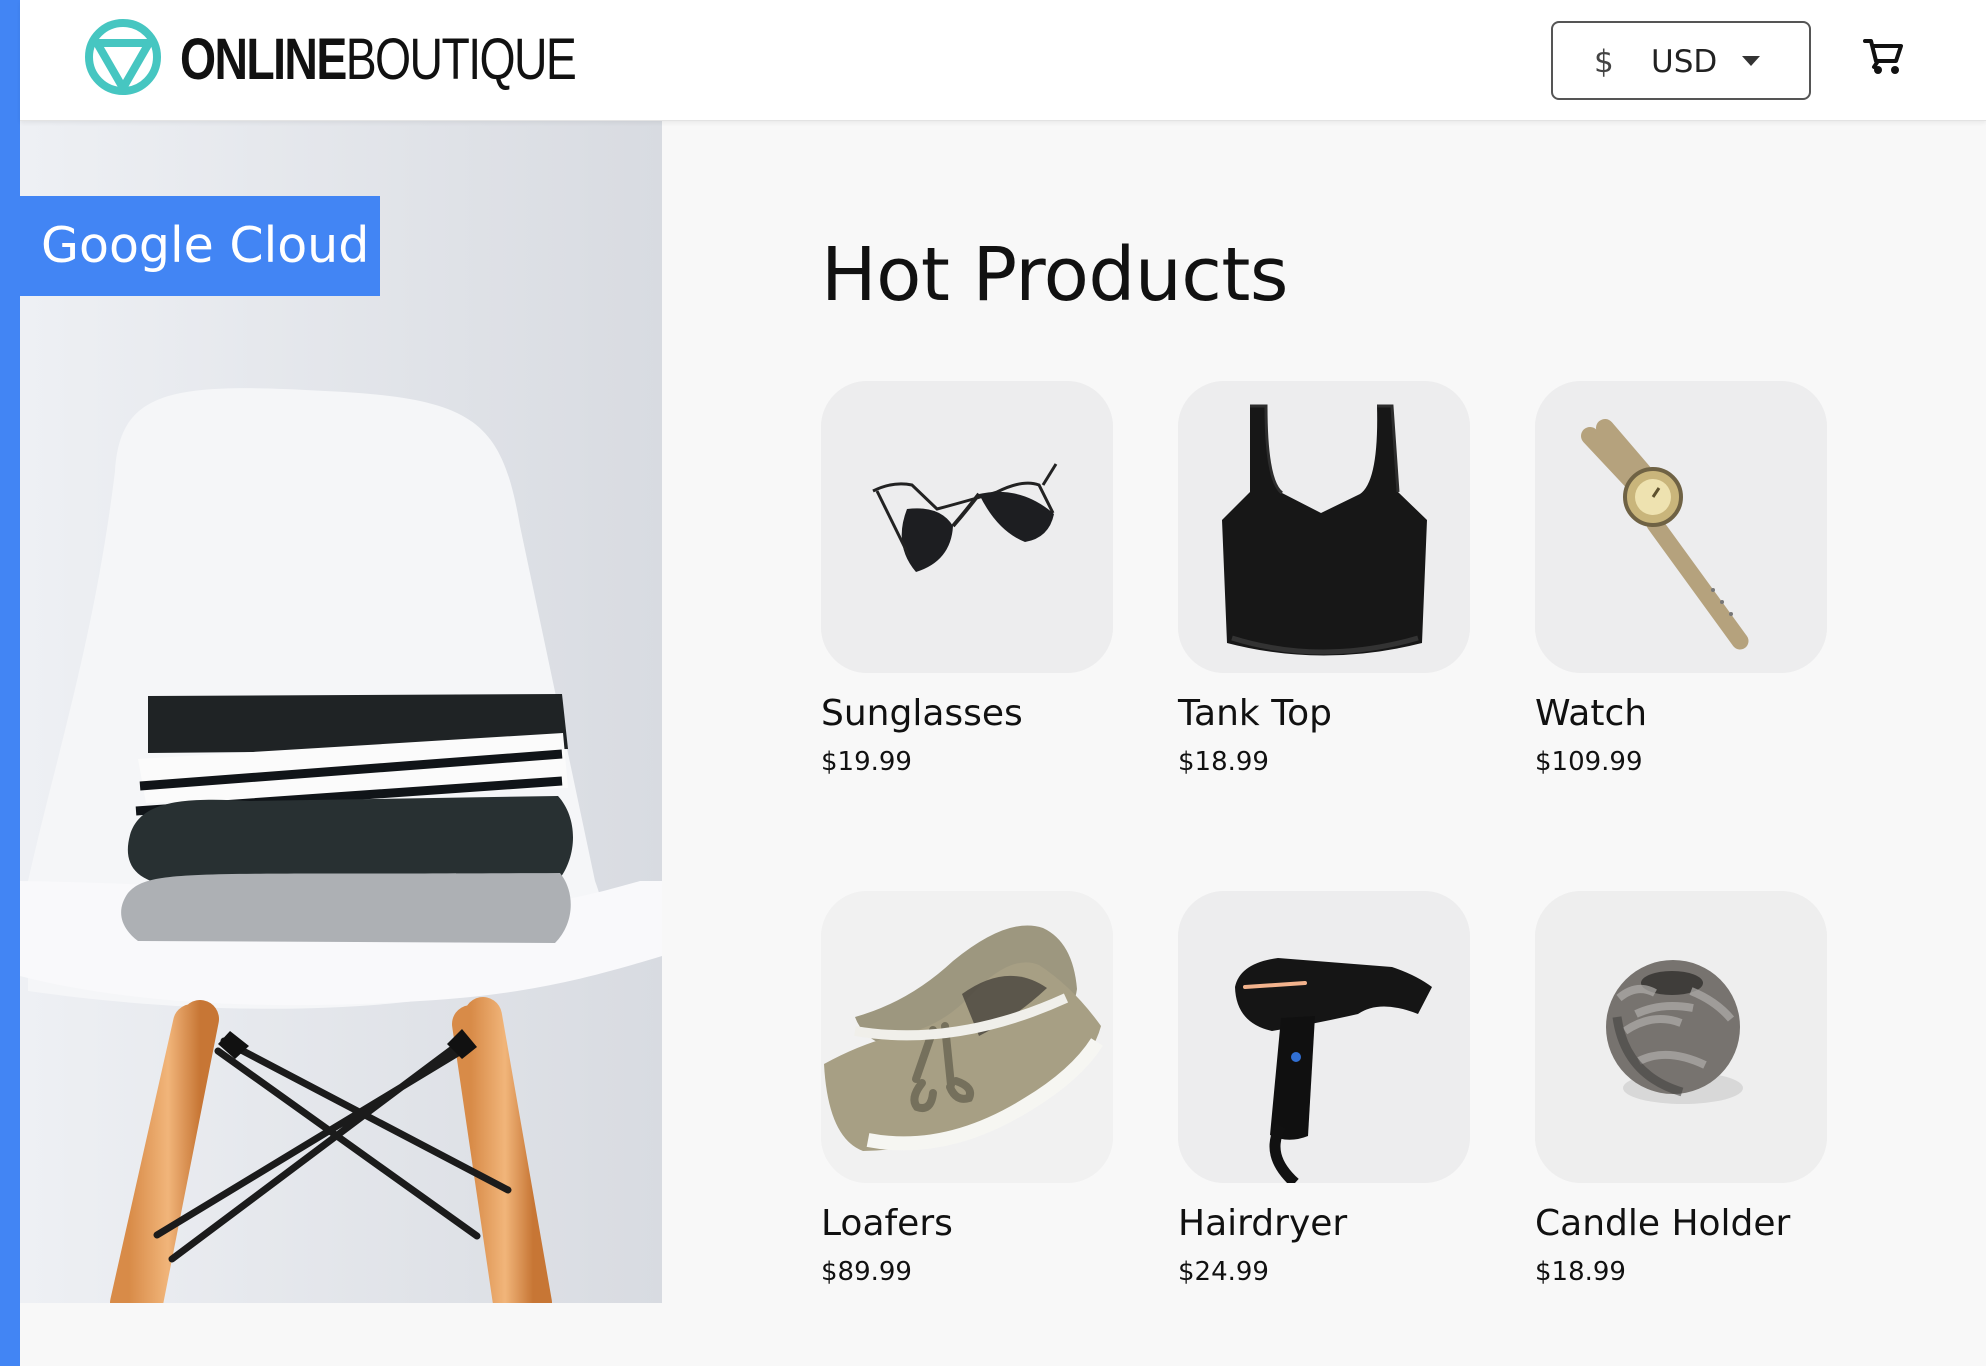  I want to click on product-price: $24.99, so click(1223, 1272).